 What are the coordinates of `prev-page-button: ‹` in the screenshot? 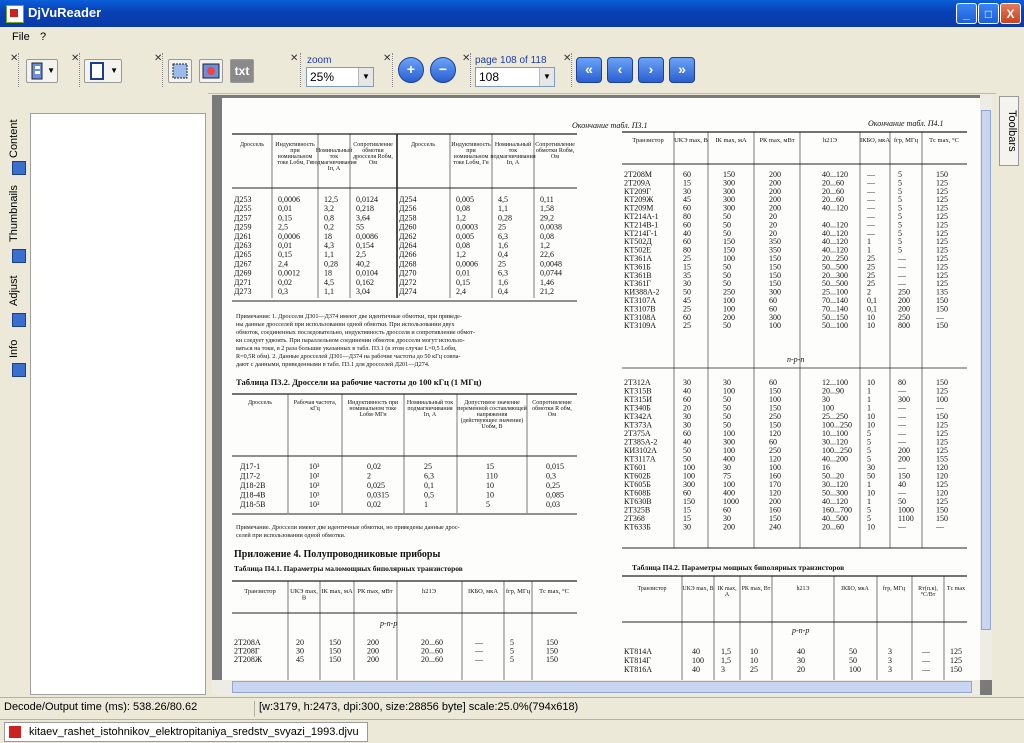 It's located at (620, 70).